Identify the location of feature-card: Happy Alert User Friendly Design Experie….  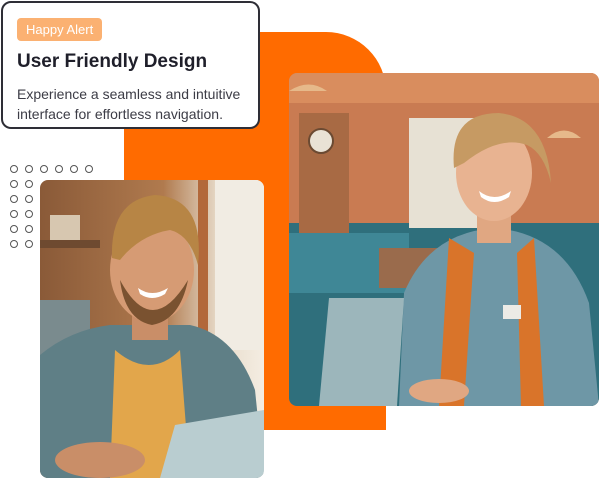
(130, 65).